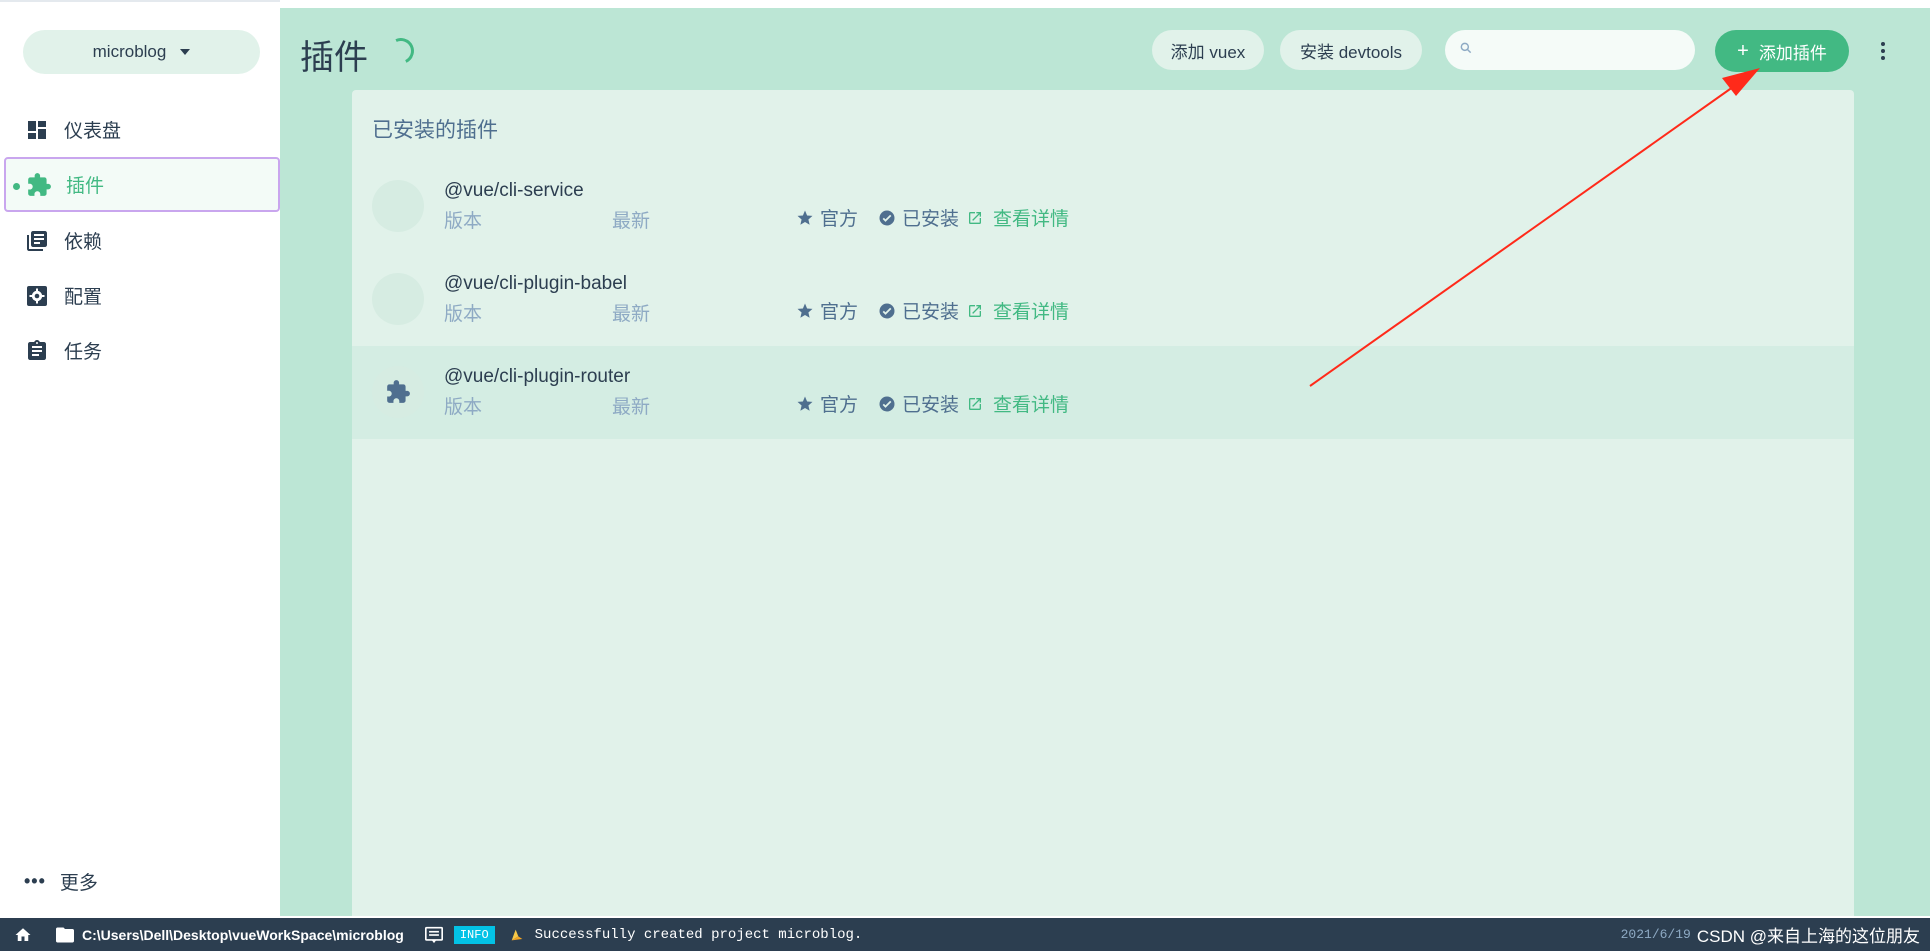 Image resolution: width=1930 pixels, height=951 pixels. Describe the element at coordinates (434, 935) in the screenshot. I see `console-log-icon` at that location.